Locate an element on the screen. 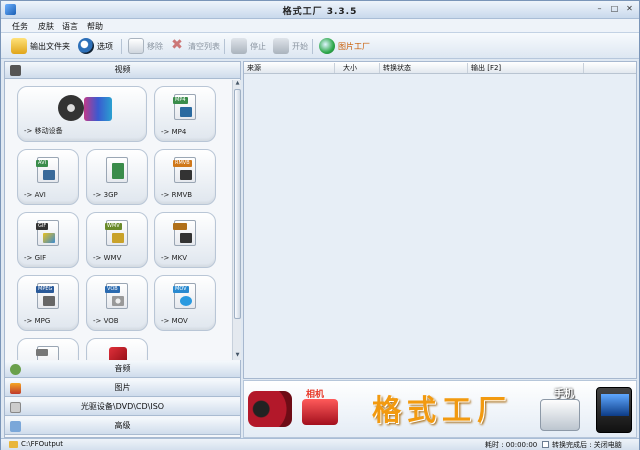 This screenshot has width=640, height=450. camcorder-icon is located at coordinates (270, 409).